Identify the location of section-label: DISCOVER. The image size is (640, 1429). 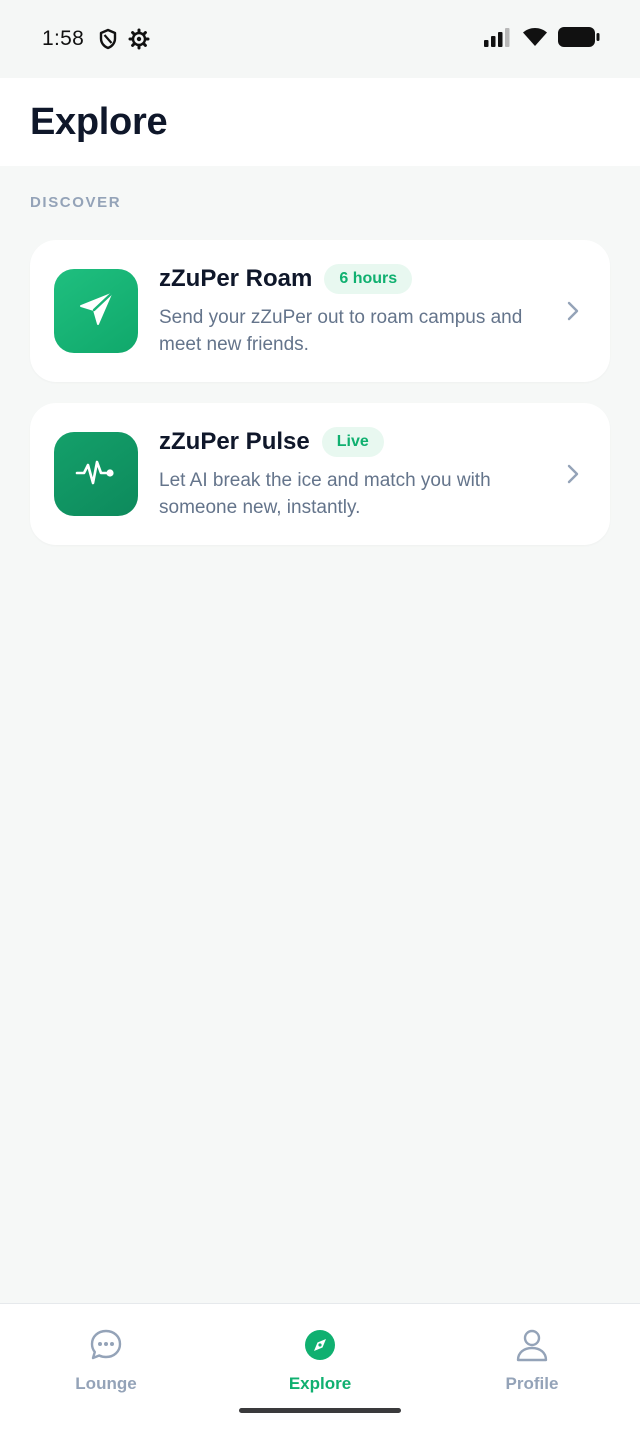
(76, 202).